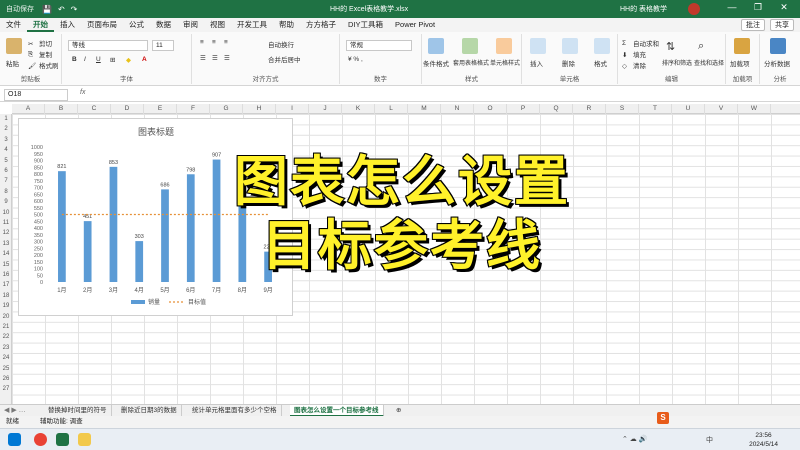  I want to click on fx-icon: fx, so click(82, 92).